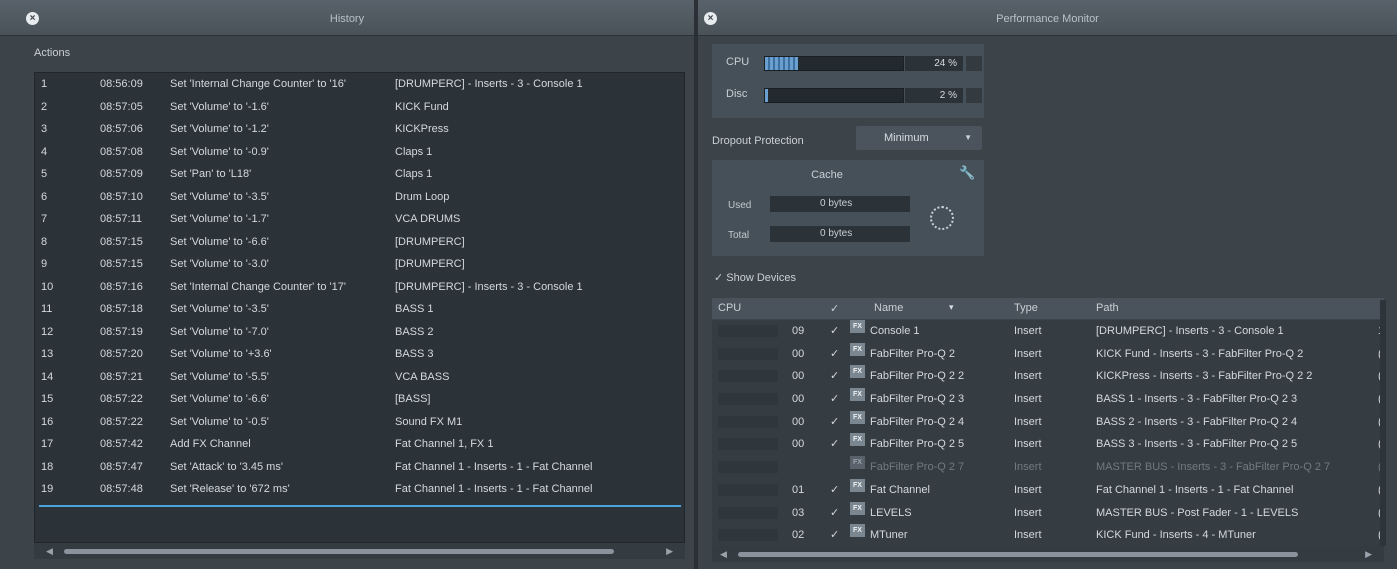 The width and height of the screenshot is (1397, 569). Describe the element at coordinates (761, 278) in the screenshot. I see `show-devices-label: Show Devices` at that location.